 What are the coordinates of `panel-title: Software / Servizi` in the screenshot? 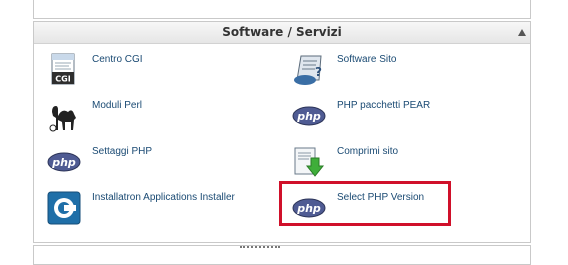 It's located at (282, 32).